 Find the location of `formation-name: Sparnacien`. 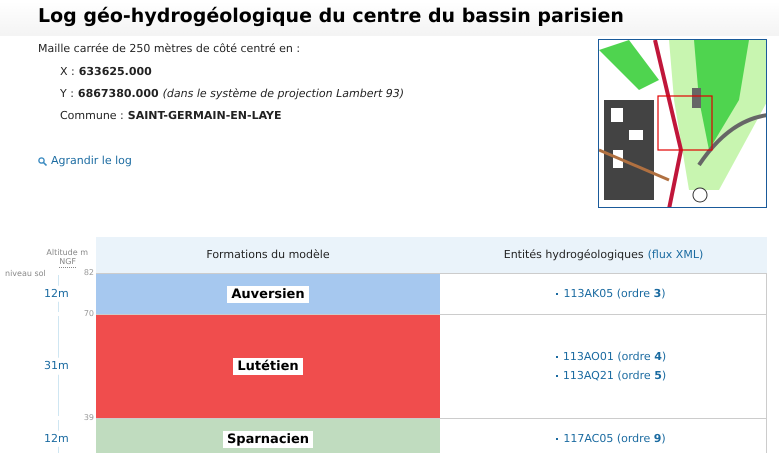

formation-name: Sparnacien is located at coordinates (268, 439).